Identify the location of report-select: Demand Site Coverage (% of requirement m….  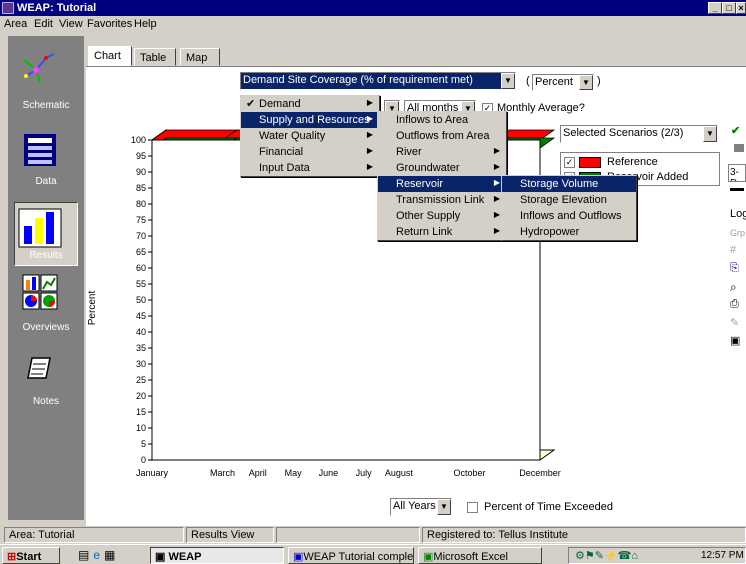
(378, 81).